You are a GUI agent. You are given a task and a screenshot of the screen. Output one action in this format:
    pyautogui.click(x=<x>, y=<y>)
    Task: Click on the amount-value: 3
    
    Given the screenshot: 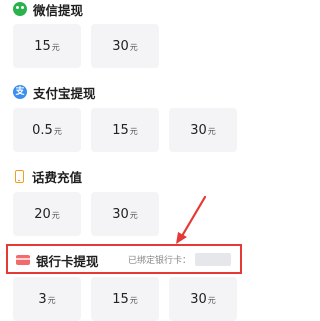 What is the action you would take?
    pyautogui.click(x=42, y=299)
    